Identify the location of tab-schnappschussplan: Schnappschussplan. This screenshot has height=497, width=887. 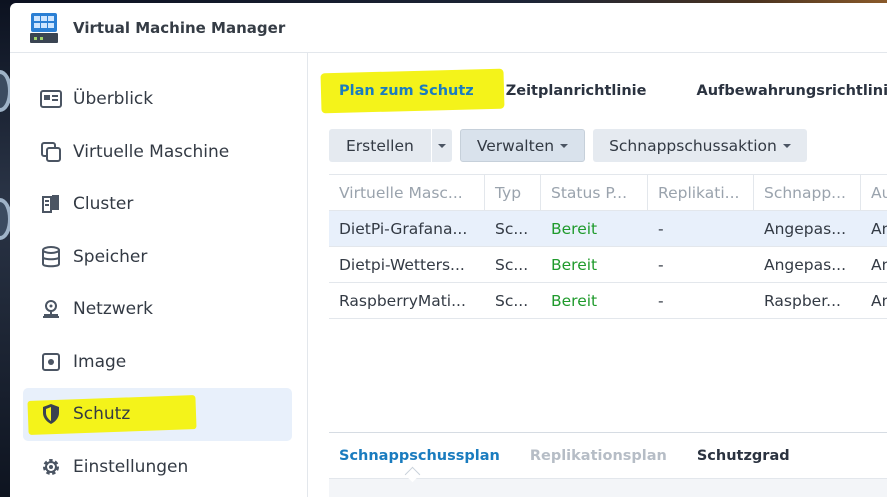
(419, 456).